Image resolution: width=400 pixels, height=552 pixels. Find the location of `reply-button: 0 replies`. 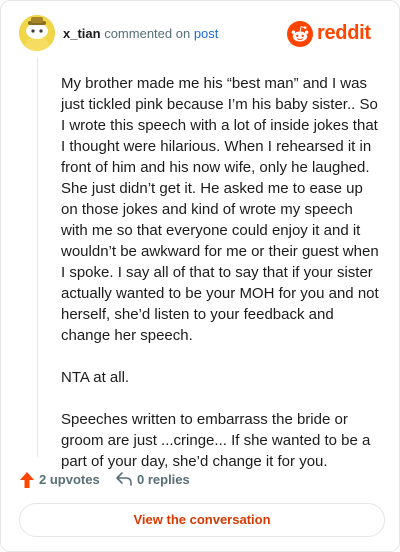

reply-button: 0 replies is located at coordinates (155, 480).